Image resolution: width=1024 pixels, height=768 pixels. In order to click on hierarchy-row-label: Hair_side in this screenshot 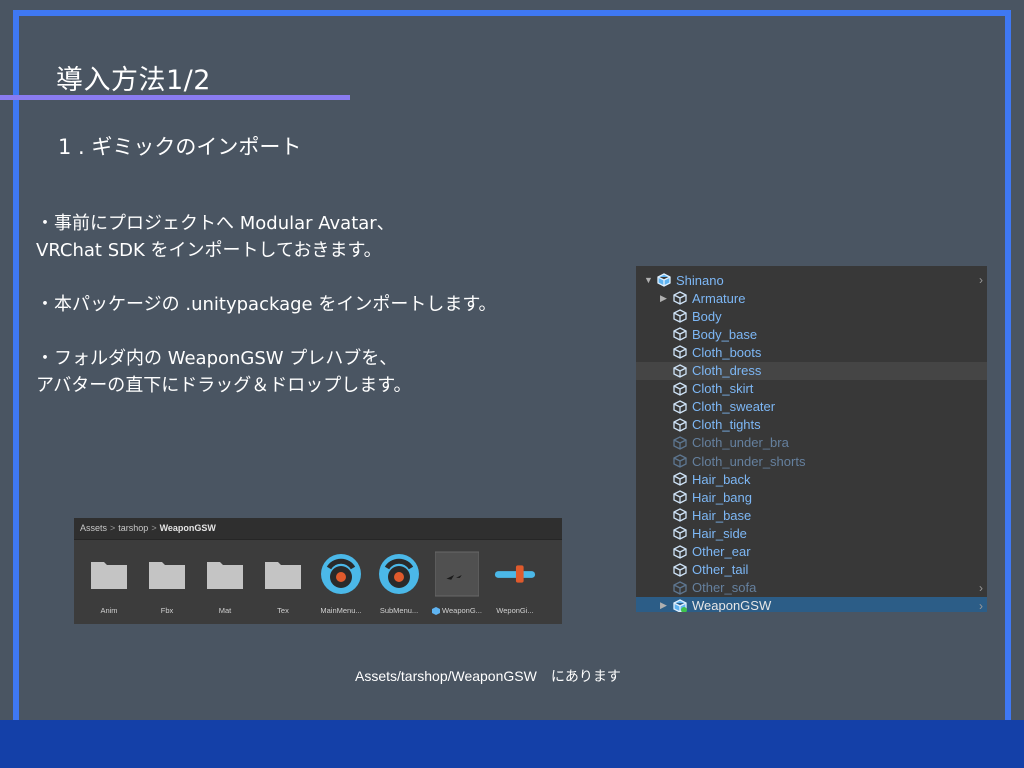, I will do `click(719, 533)`.